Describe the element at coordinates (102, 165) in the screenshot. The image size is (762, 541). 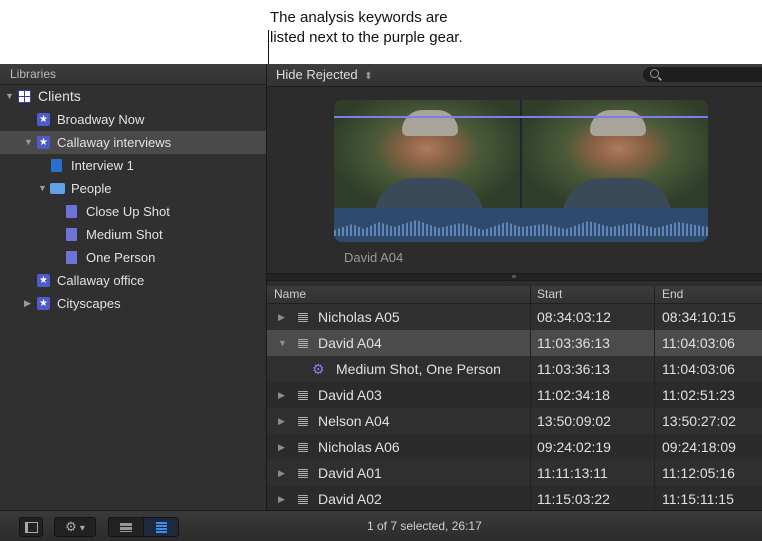
I see `sidebar-item-label: Interview 1` at that location.